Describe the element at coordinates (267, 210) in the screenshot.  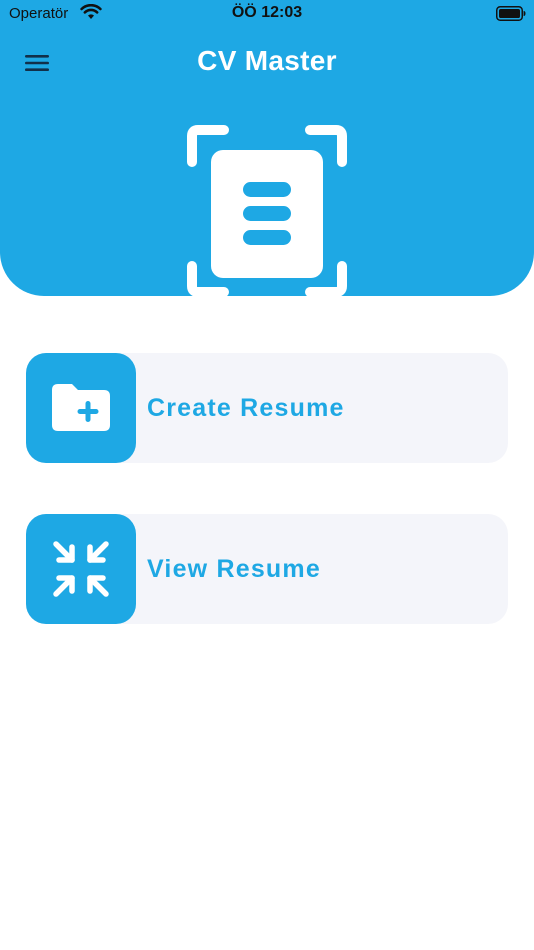
I see `document-scan-icon` at that location.